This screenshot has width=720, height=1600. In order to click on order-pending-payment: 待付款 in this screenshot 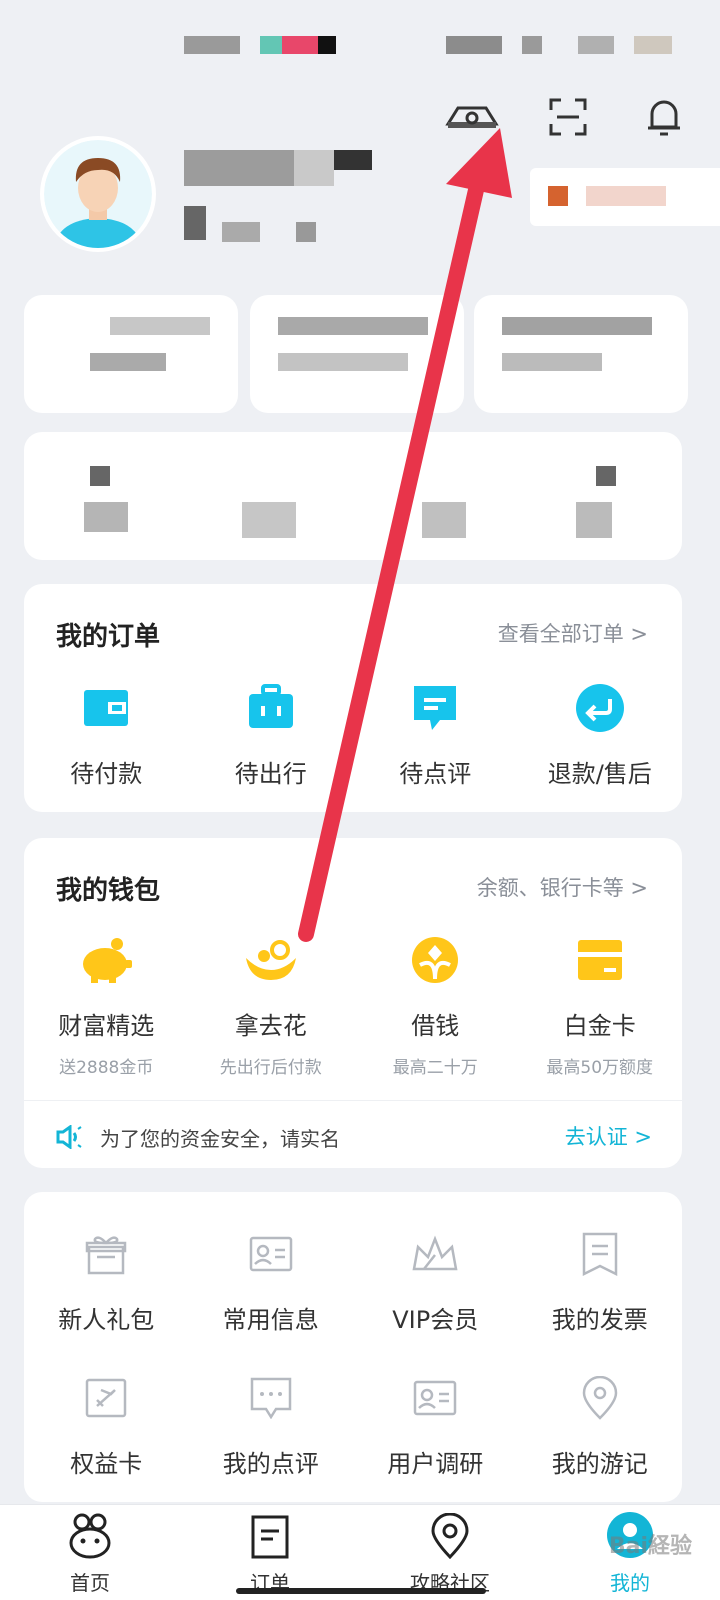, I will do `click(106, 734)`.